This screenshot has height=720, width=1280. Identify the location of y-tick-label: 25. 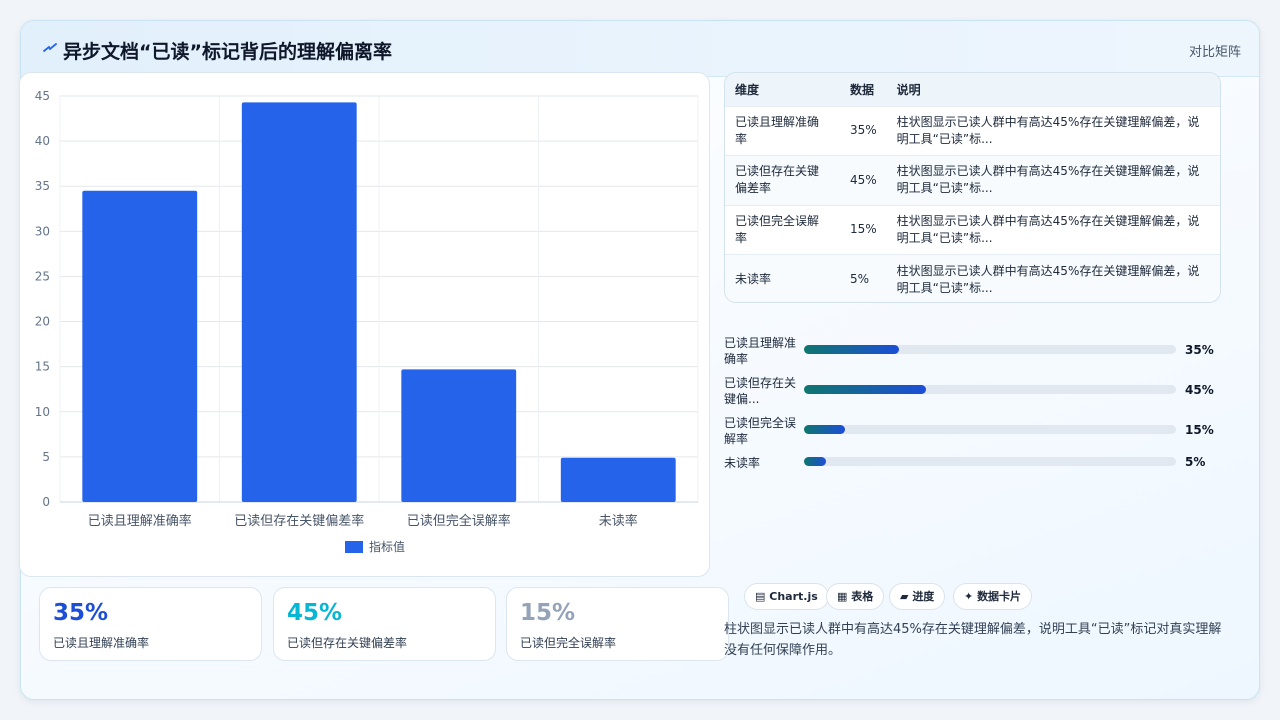
(42, 276).